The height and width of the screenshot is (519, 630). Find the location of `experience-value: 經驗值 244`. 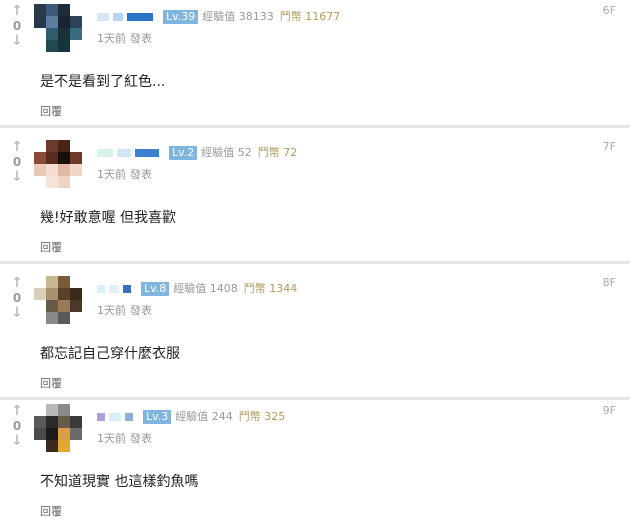

experience-value: 經驗值 244 is located at coordinates (204, 416).